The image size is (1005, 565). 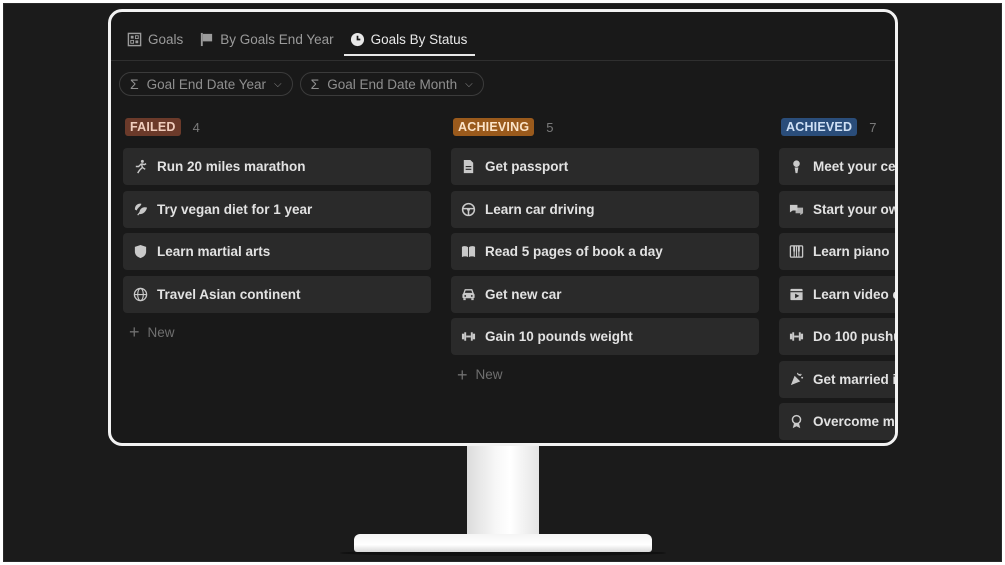 I want to click on card: Overcome me, so click(x=838, y=421).